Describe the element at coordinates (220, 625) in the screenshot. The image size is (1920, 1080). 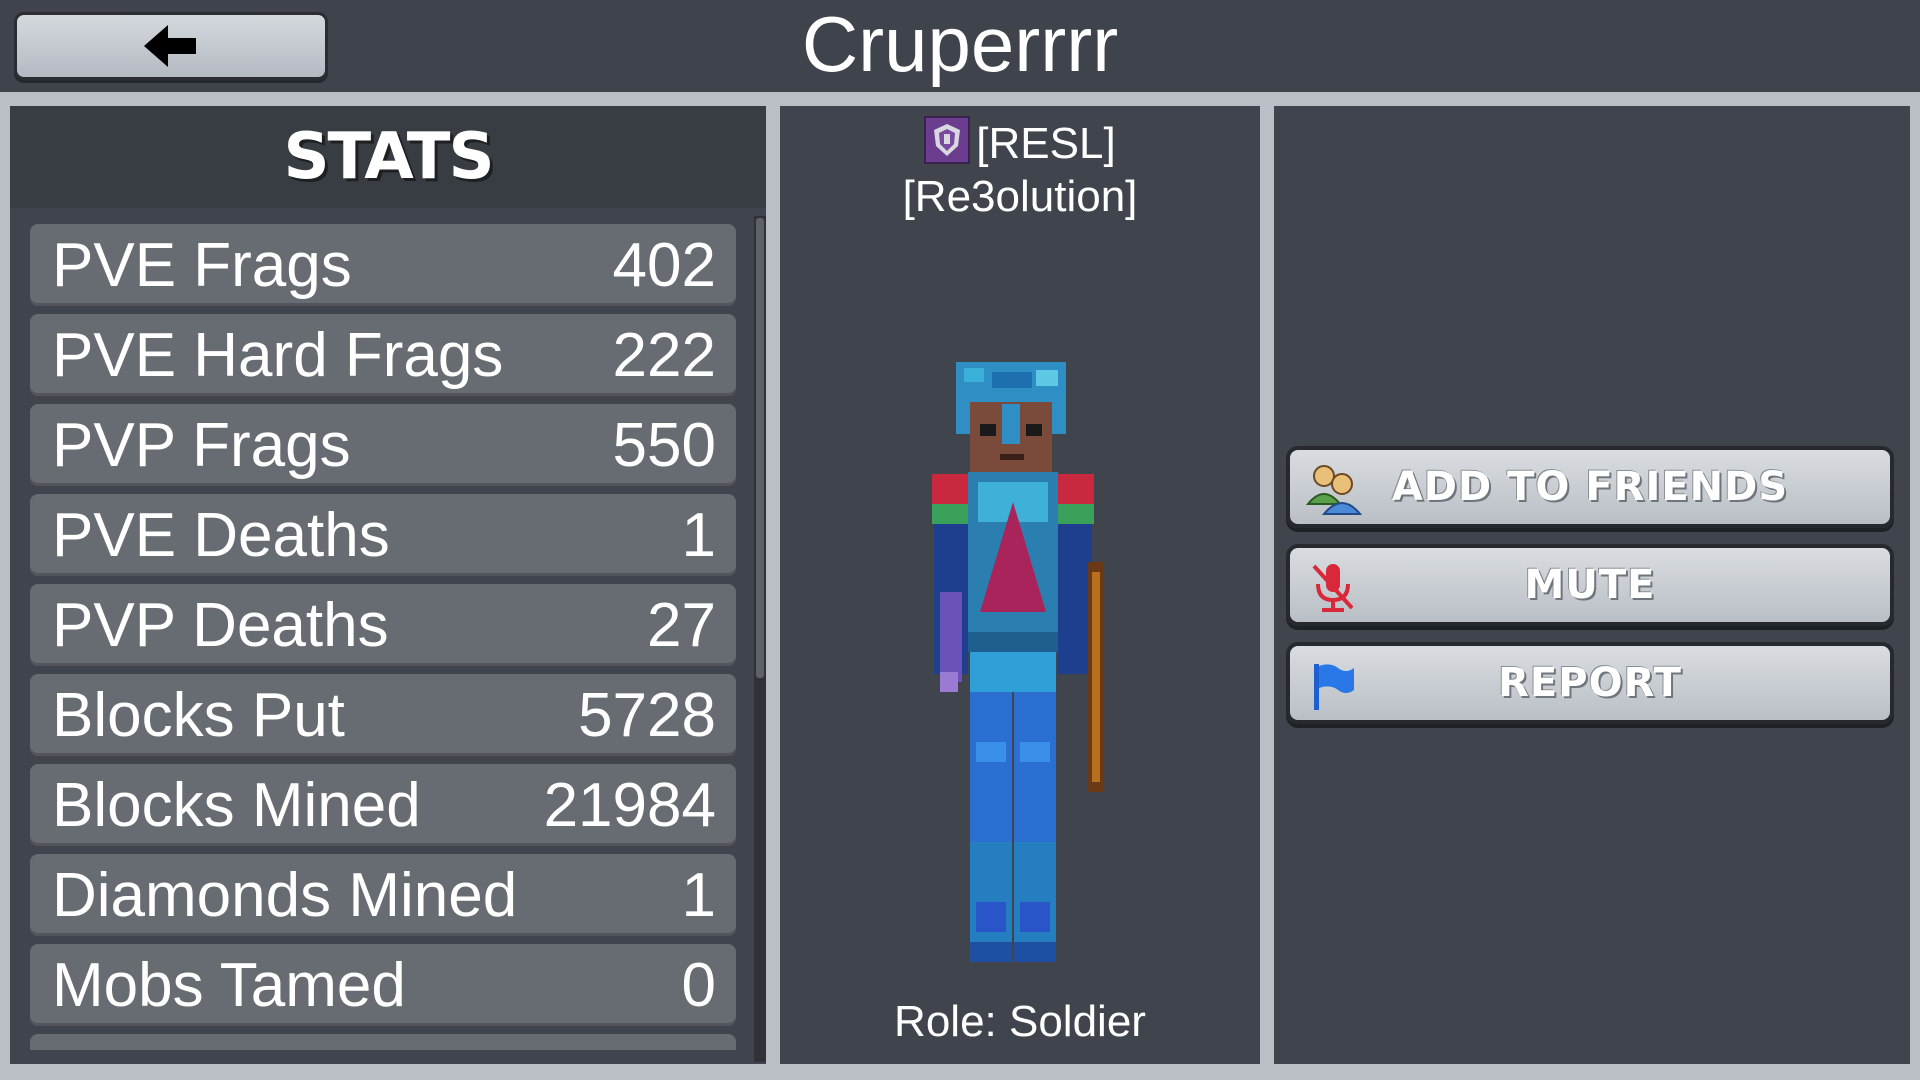
I see `stat-label: PVP Deaths` at that location.